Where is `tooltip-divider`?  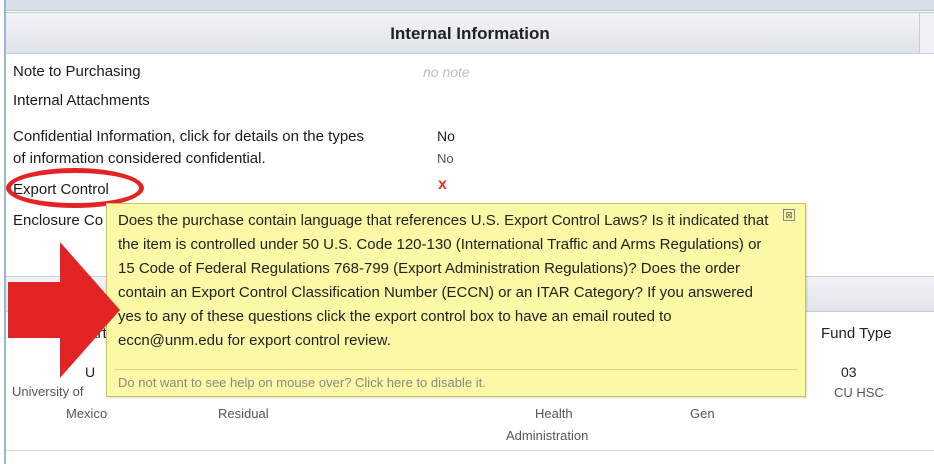 tooltip-divider is located at coordinates (456, 369).